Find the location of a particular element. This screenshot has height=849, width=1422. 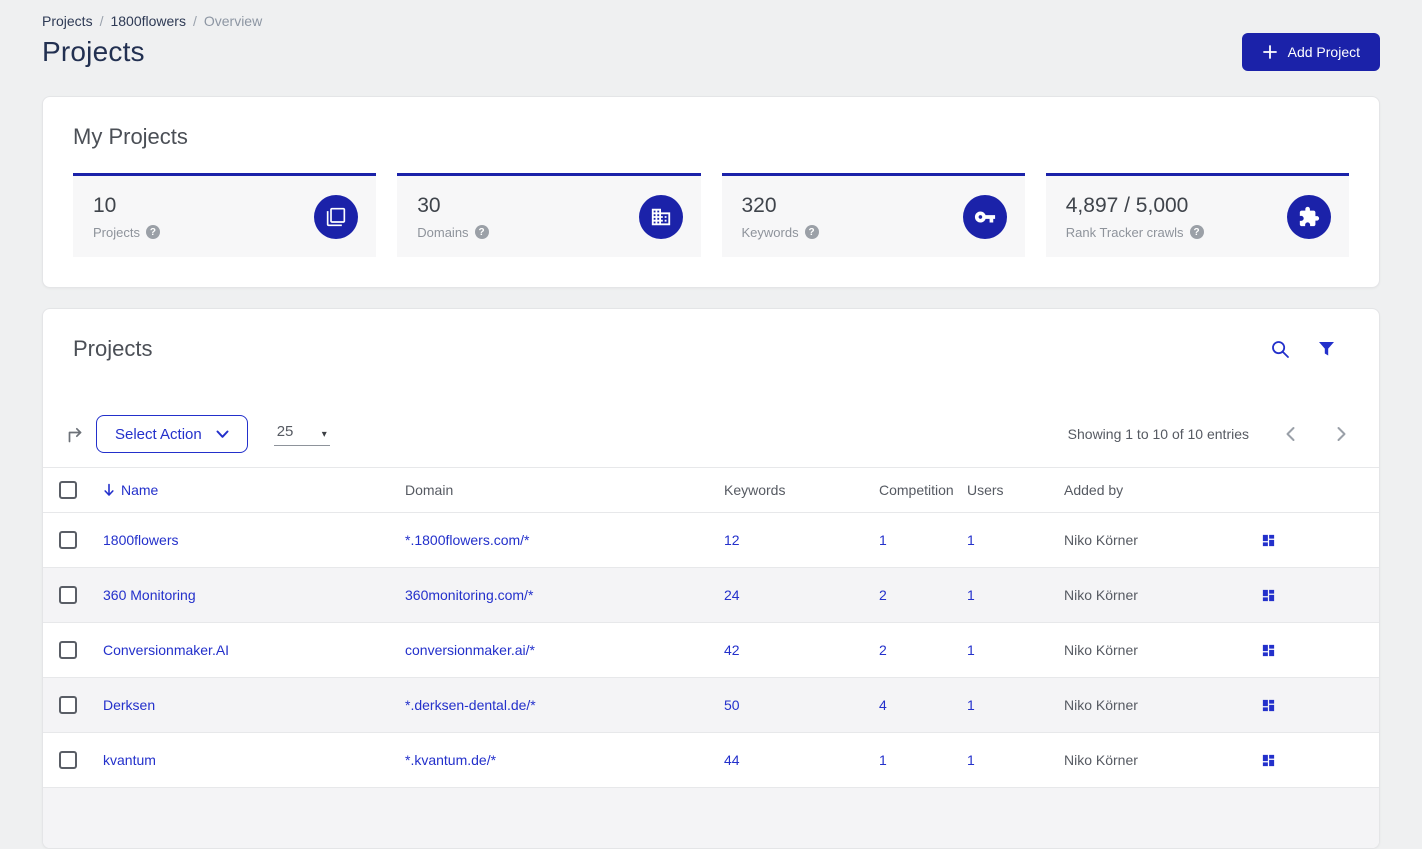

keywords-count-link: 50 is located at coordinates (801, 705).